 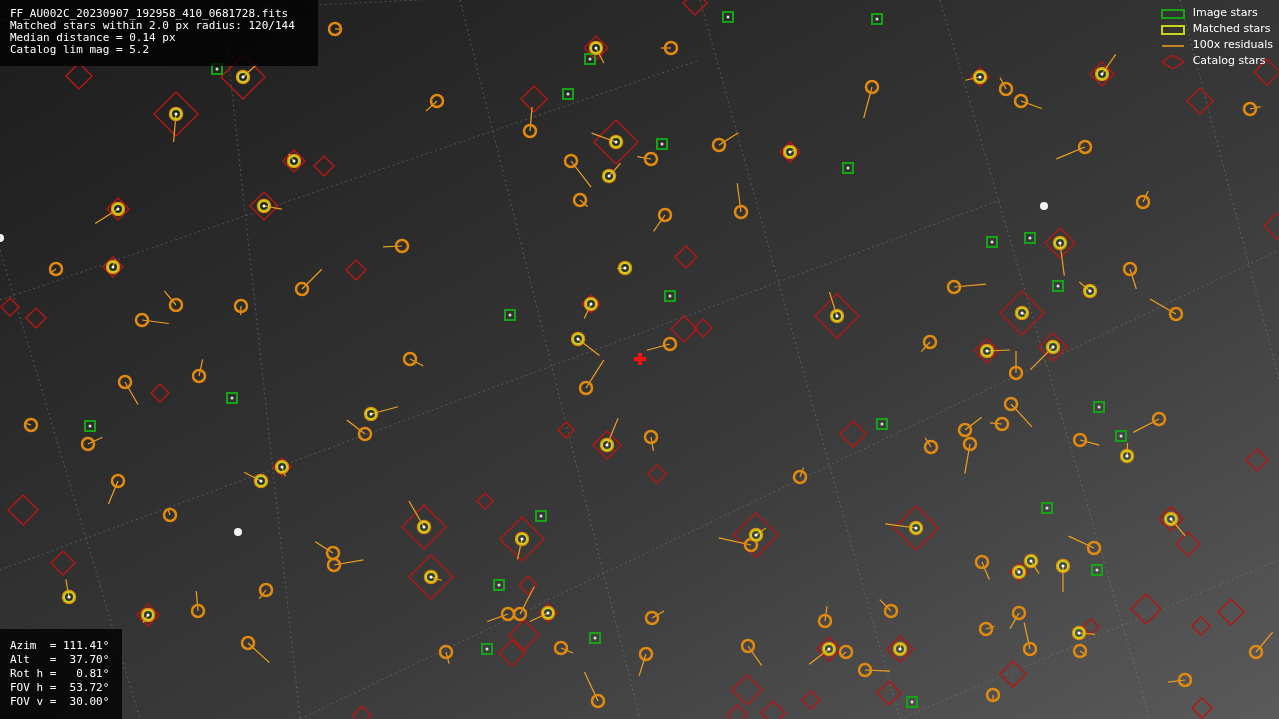 What do you see at coordinates (1232, 45) in the screenshot?
I see `legend-label: 100x residuals` at bounding box center [1232, 45].